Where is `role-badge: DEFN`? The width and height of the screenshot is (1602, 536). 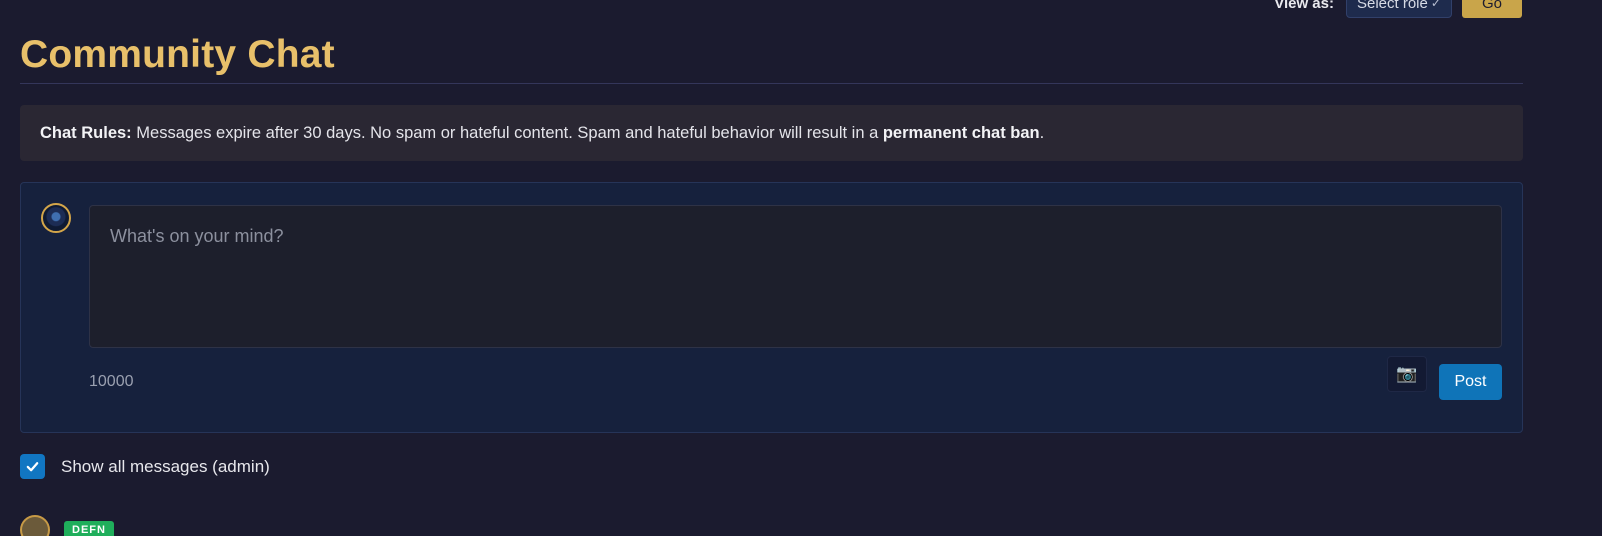
role-badge: DEFN is located at coordinates (89, 528).